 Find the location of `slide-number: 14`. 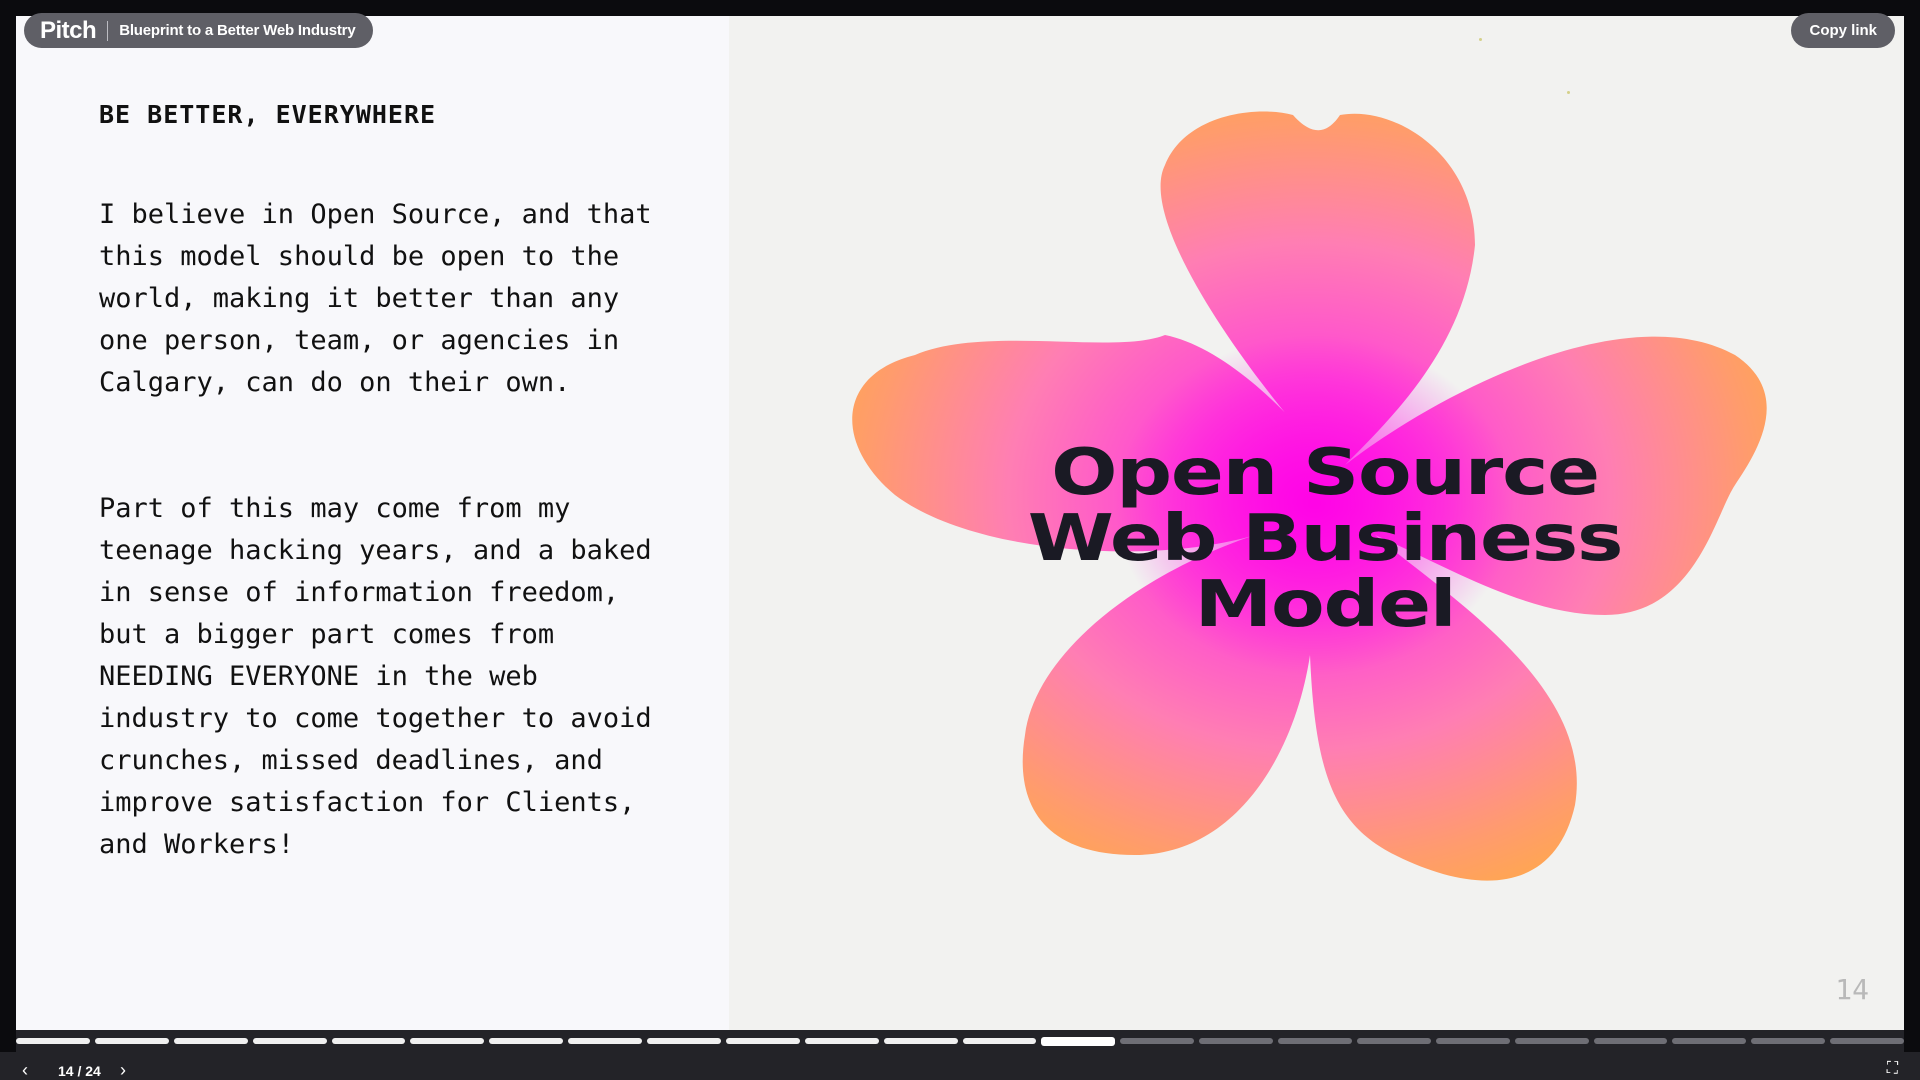

slide-number: 14 is located at coordinates (1852, 989).